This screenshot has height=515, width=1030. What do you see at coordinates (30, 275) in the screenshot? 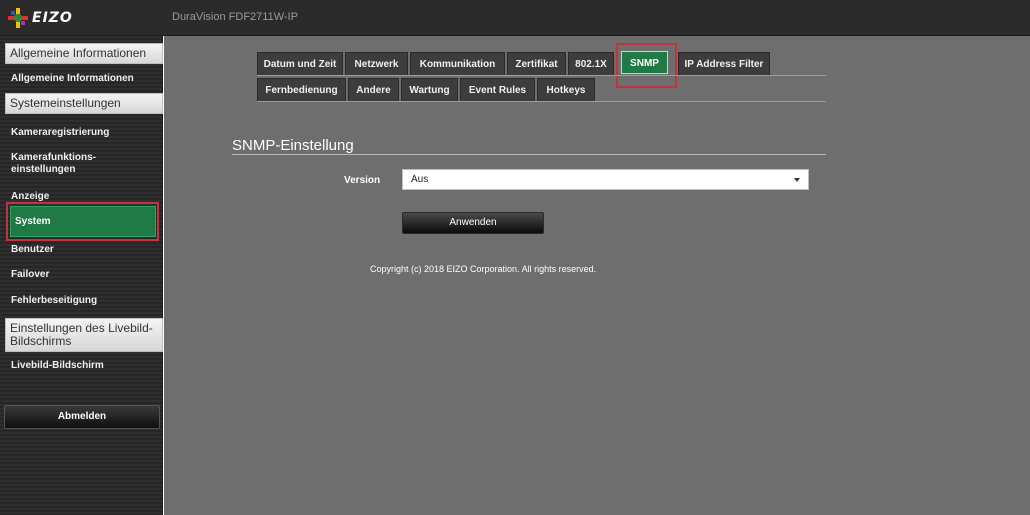
I see `sidebar-item-failover: Failover` at bounding box center [30, 275].